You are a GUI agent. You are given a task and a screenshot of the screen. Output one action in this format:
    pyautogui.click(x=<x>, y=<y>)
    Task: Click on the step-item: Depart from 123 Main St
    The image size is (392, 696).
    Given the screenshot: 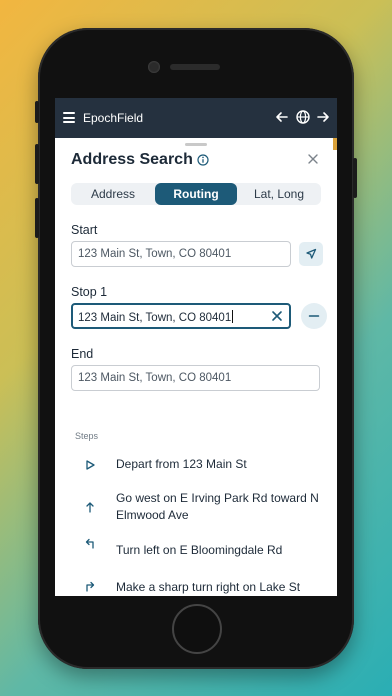 What is the action you would take?
    pyautogui.click(x=181, y=464)
    